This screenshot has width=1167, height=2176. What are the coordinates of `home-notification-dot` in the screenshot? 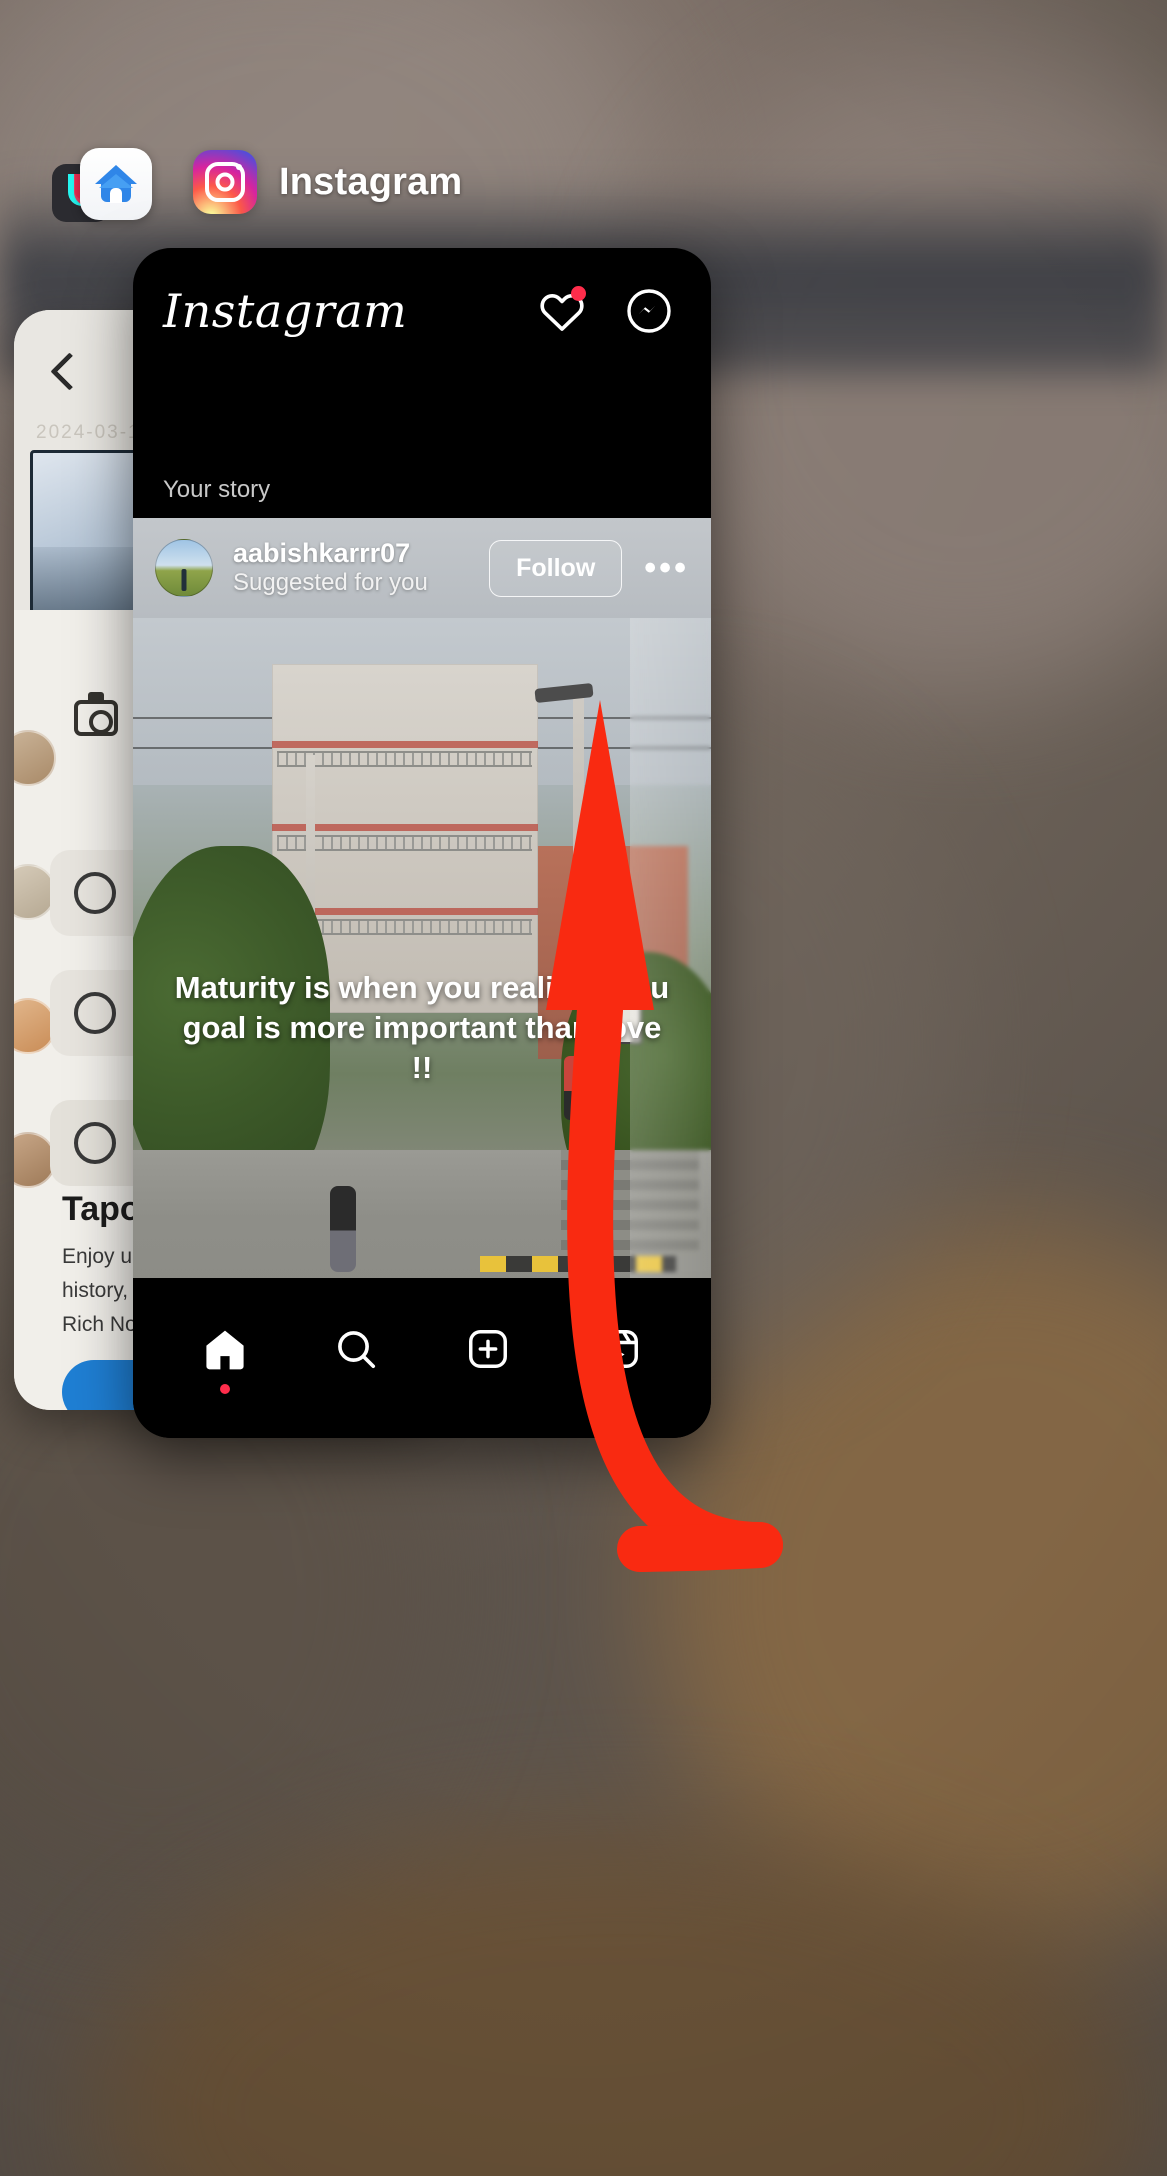 It's located at (224, 1389).